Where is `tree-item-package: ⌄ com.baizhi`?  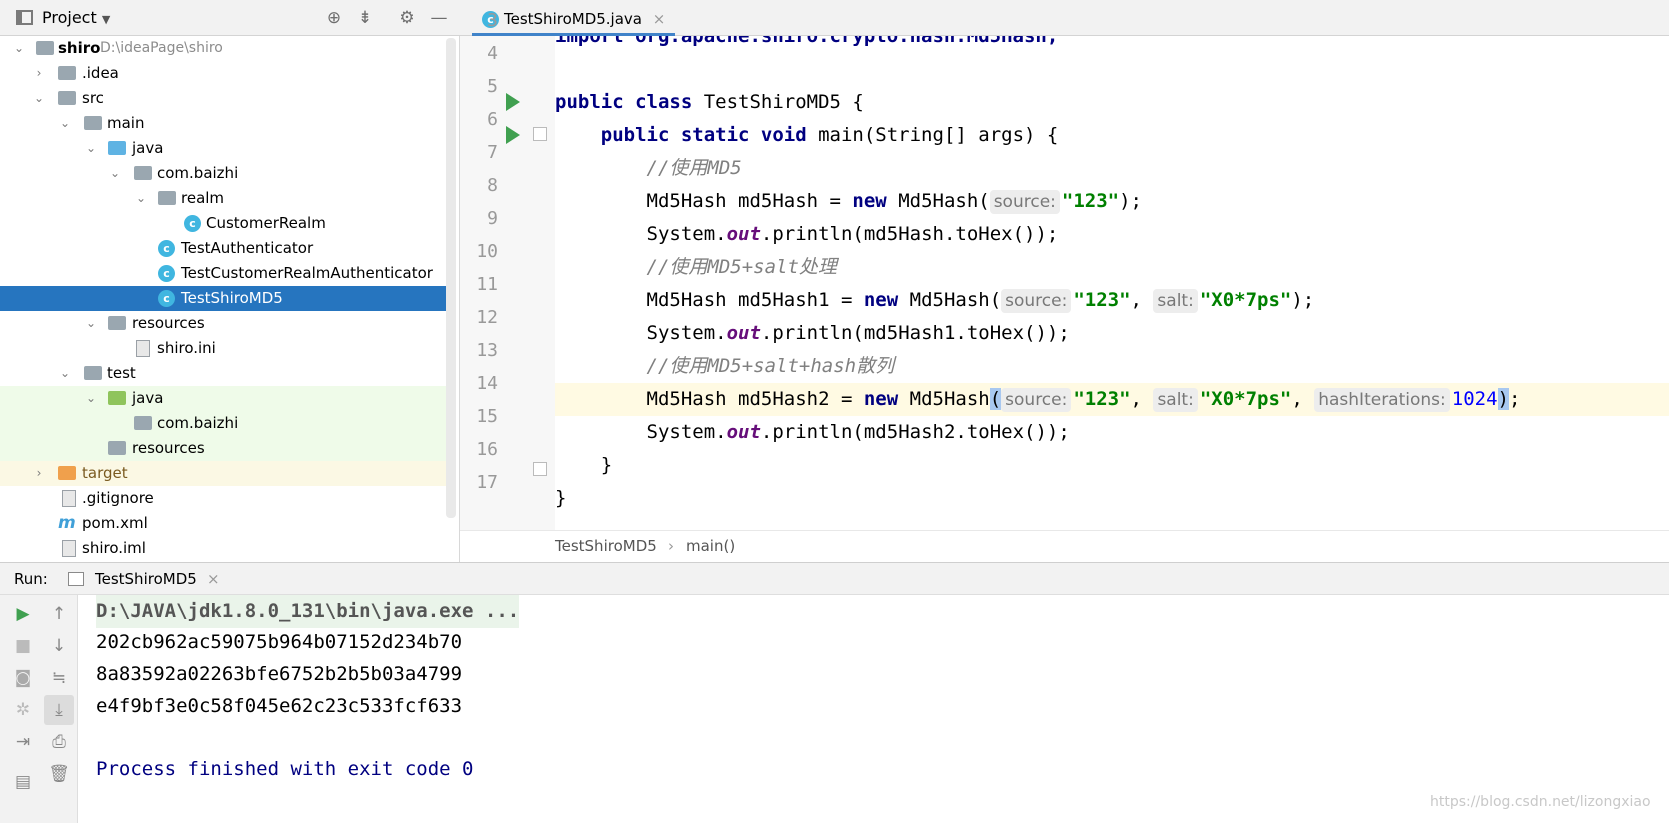 tree-item-package: ⌄ com.baizhi is located at coordinates (223, 173).